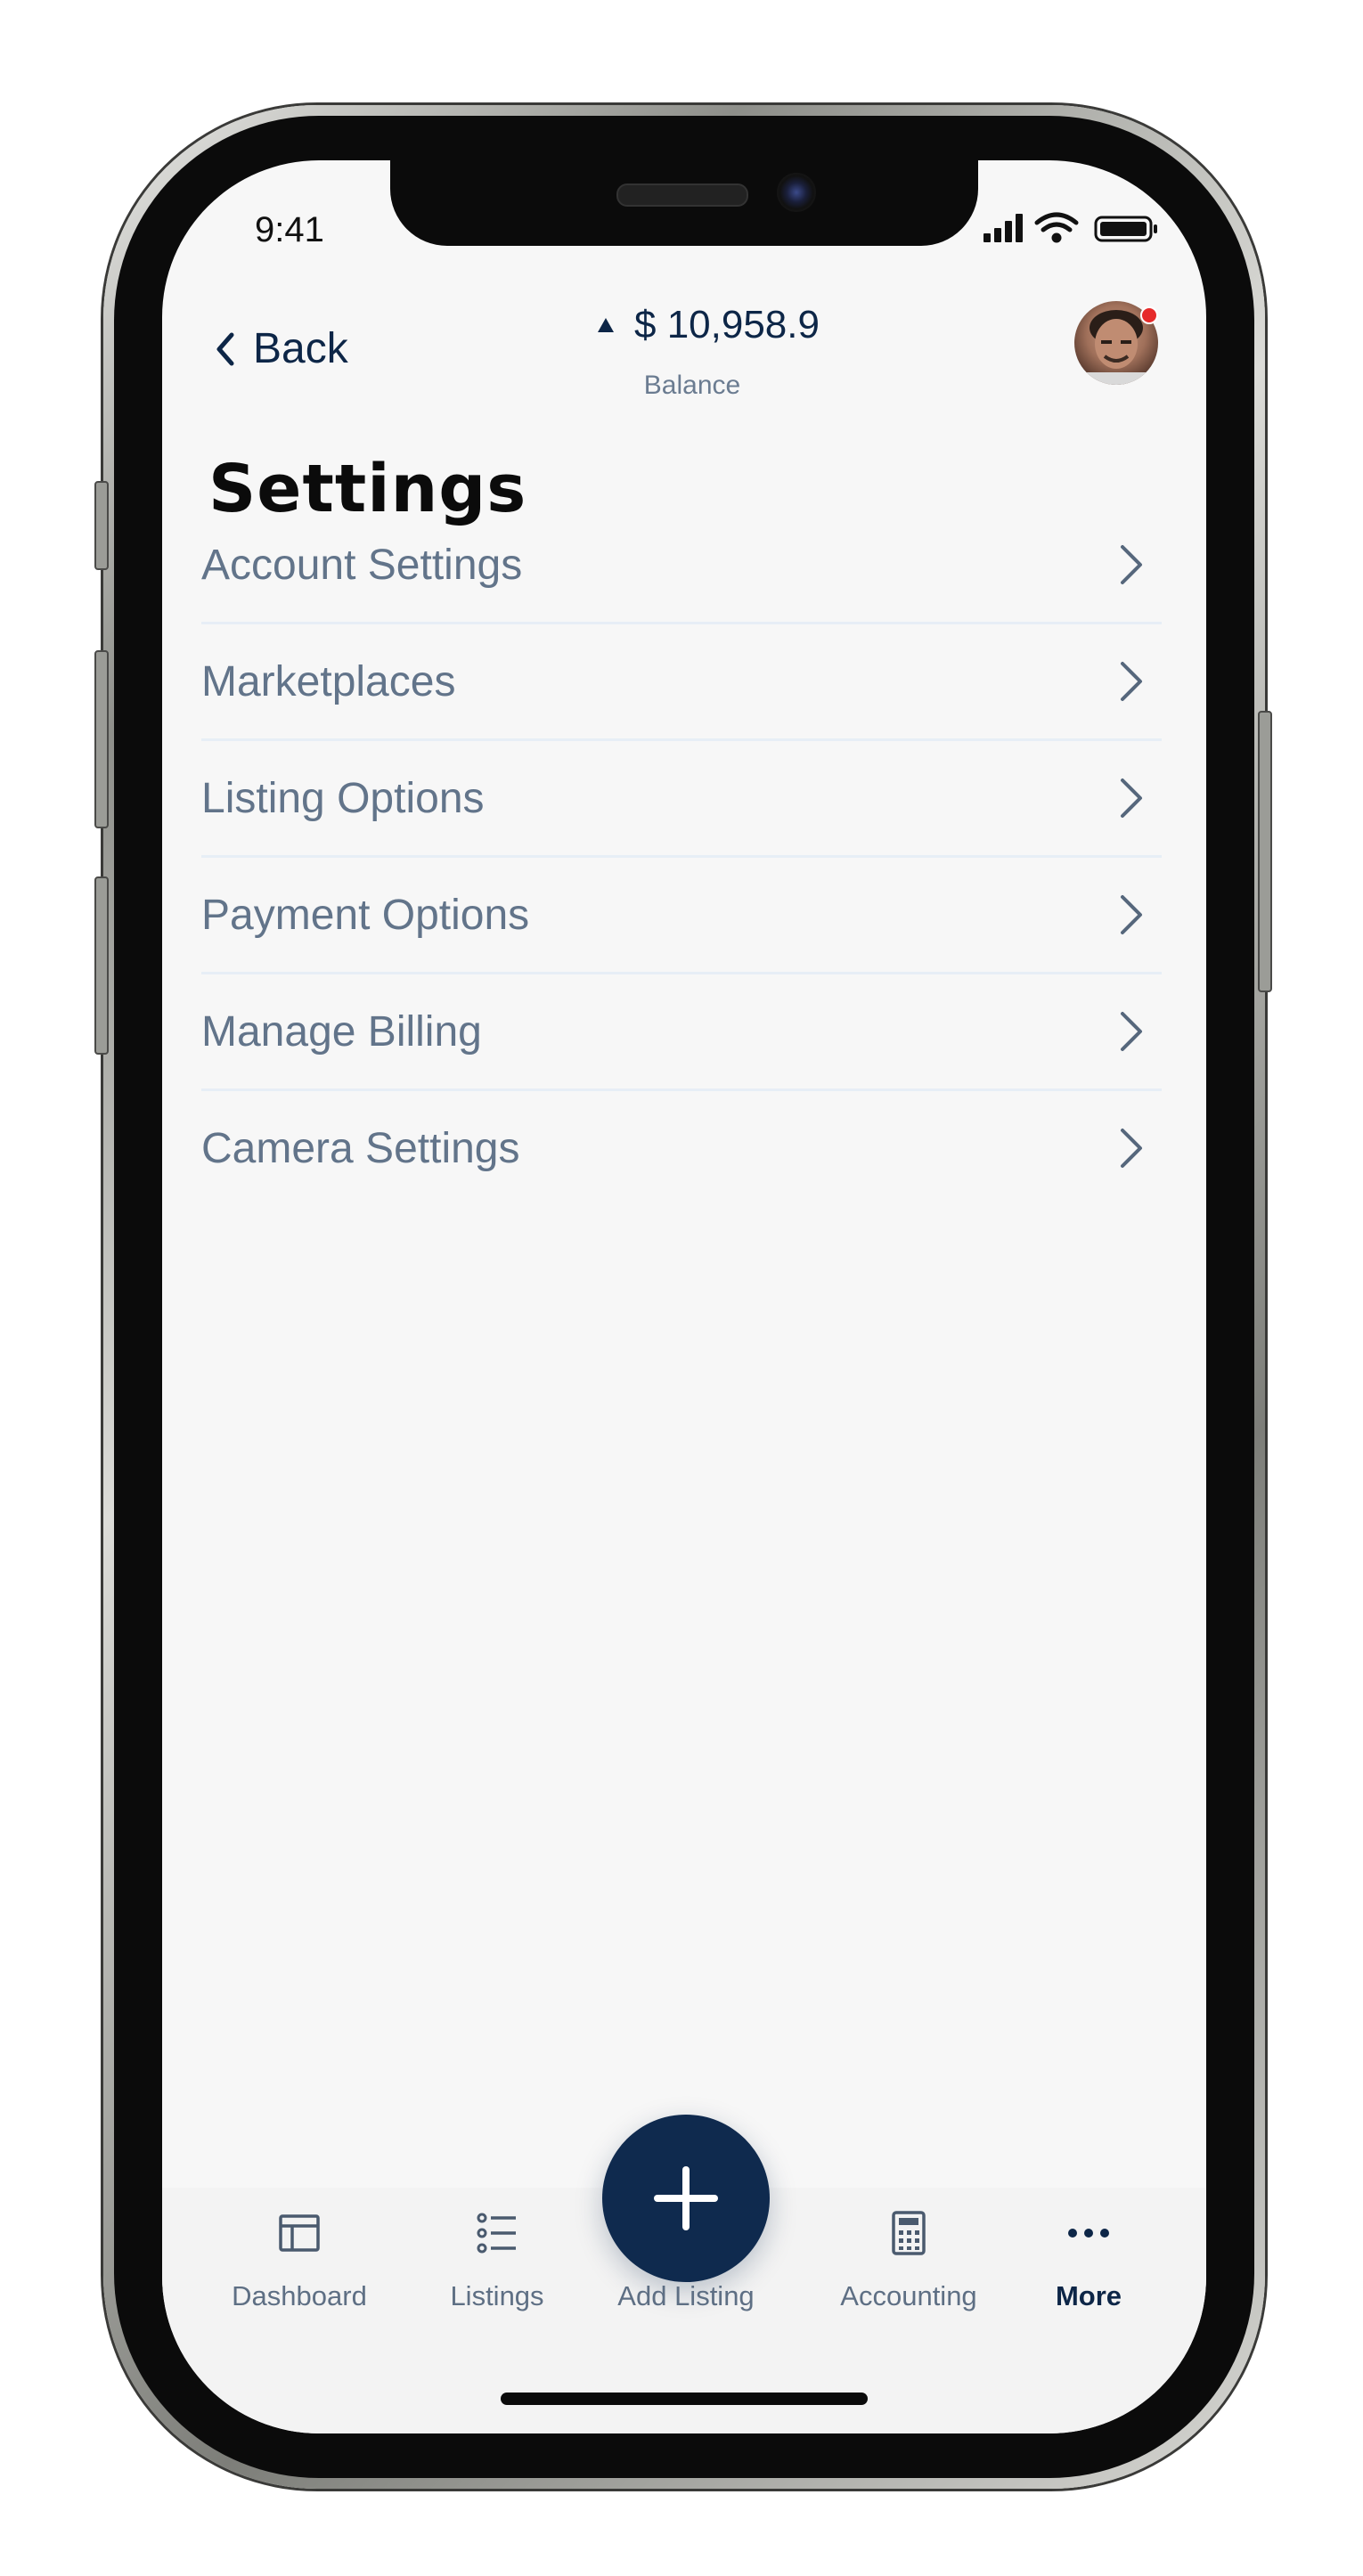 Image resolution: width=1363 pixels, height=2576 pixels. Describe the element at coordinates (289, 229) in the screenshot. I see `status-time: 9:41` at that location.